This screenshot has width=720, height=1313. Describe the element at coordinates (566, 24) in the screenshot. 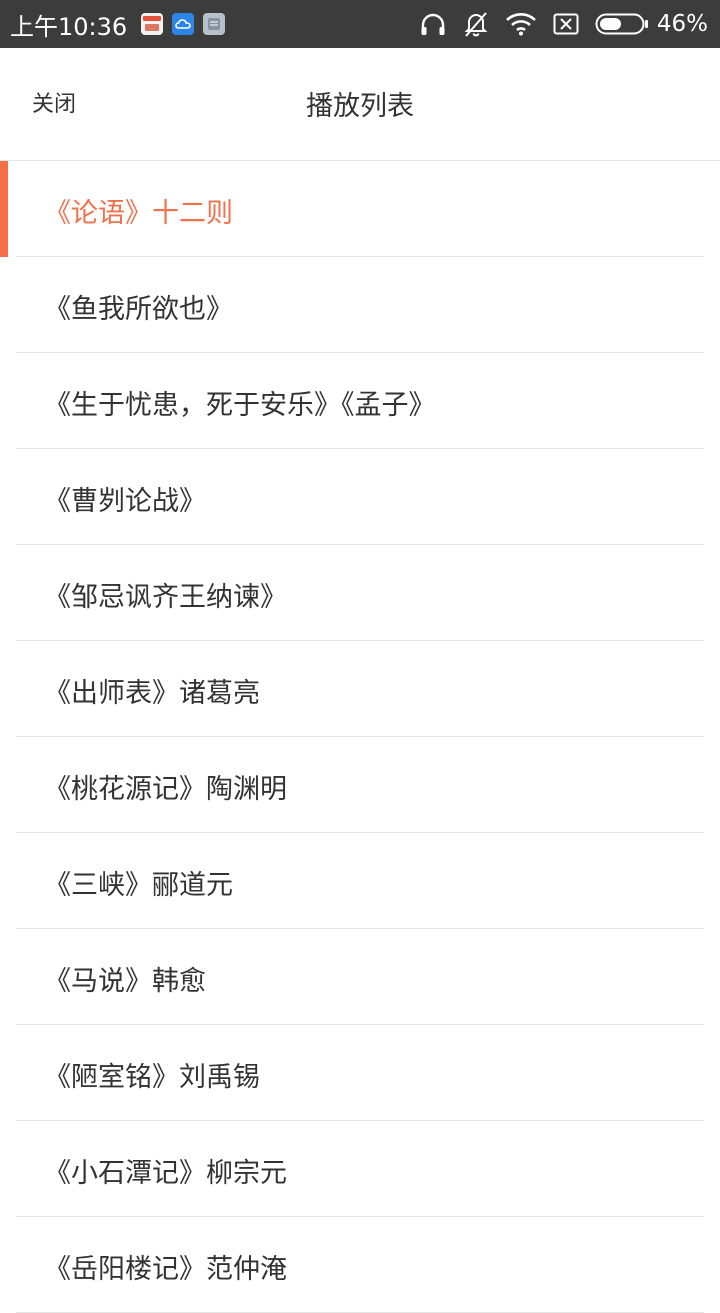

I see `no-sim-icon` at that location.